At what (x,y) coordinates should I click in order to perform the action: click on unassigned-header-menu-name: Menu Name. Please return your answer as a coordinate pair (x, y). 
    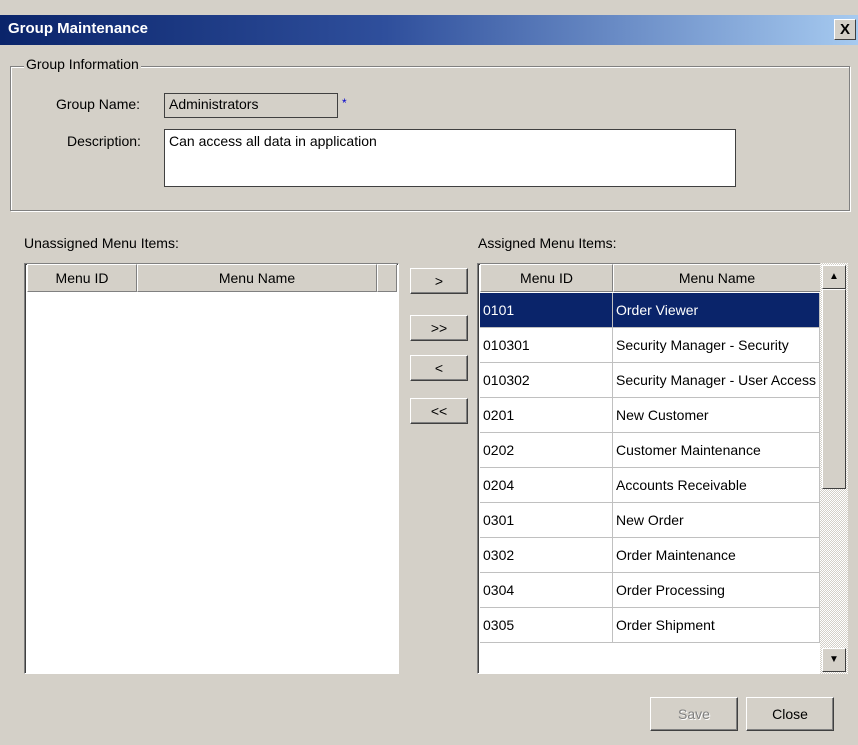
    Looking at the image, I should click on (257, 278).